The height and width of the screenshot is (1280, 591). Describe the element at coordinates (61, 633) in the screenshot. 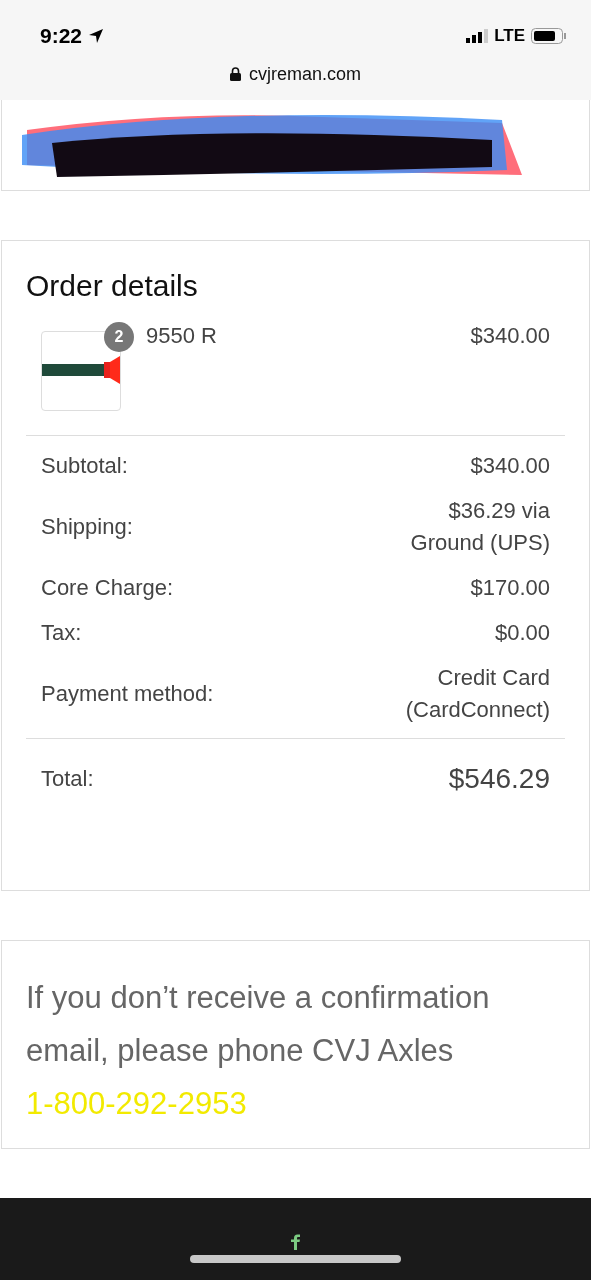

I see `summary-label: Tax:` at that location.